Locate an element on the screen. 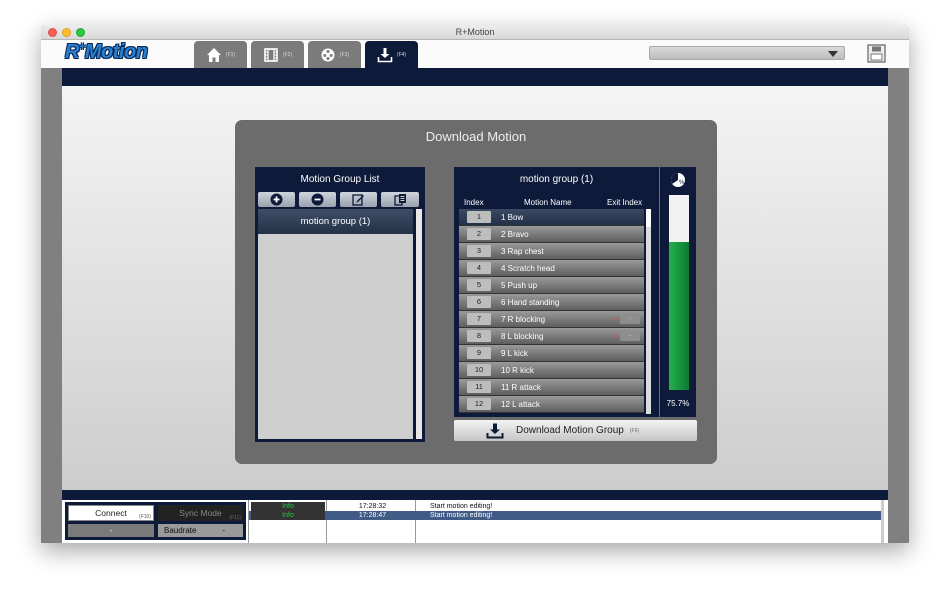  log-row: Info 17:28:32 Start motion editing! is located at coordinates (565, 506).